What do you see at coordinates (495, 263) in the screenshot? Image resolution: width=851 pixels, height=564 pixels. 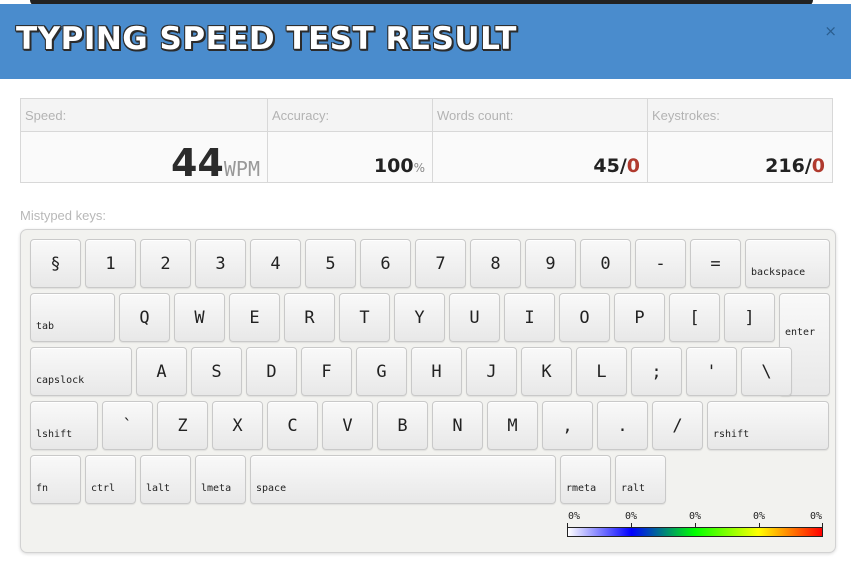 I see `key-r0-8: 8` at bounding box center [495, 263].